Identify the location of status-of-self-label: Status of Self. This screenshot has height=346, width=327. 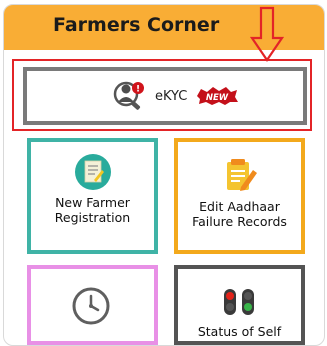
(239, 331).